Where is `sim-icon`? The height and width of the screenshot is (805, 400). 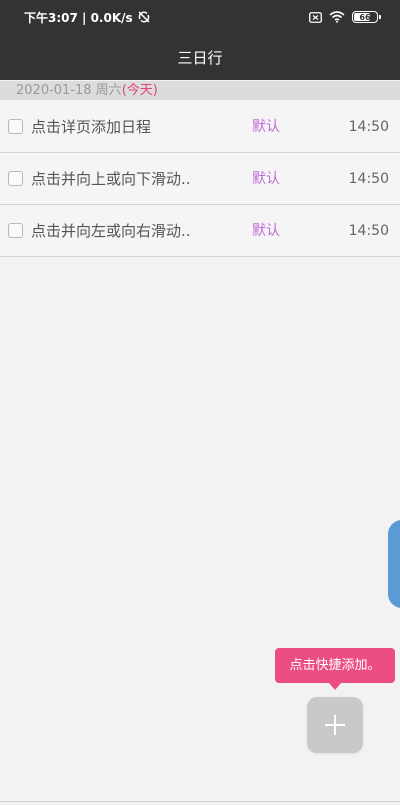
sim-icon is located at coordinates (315, 17).